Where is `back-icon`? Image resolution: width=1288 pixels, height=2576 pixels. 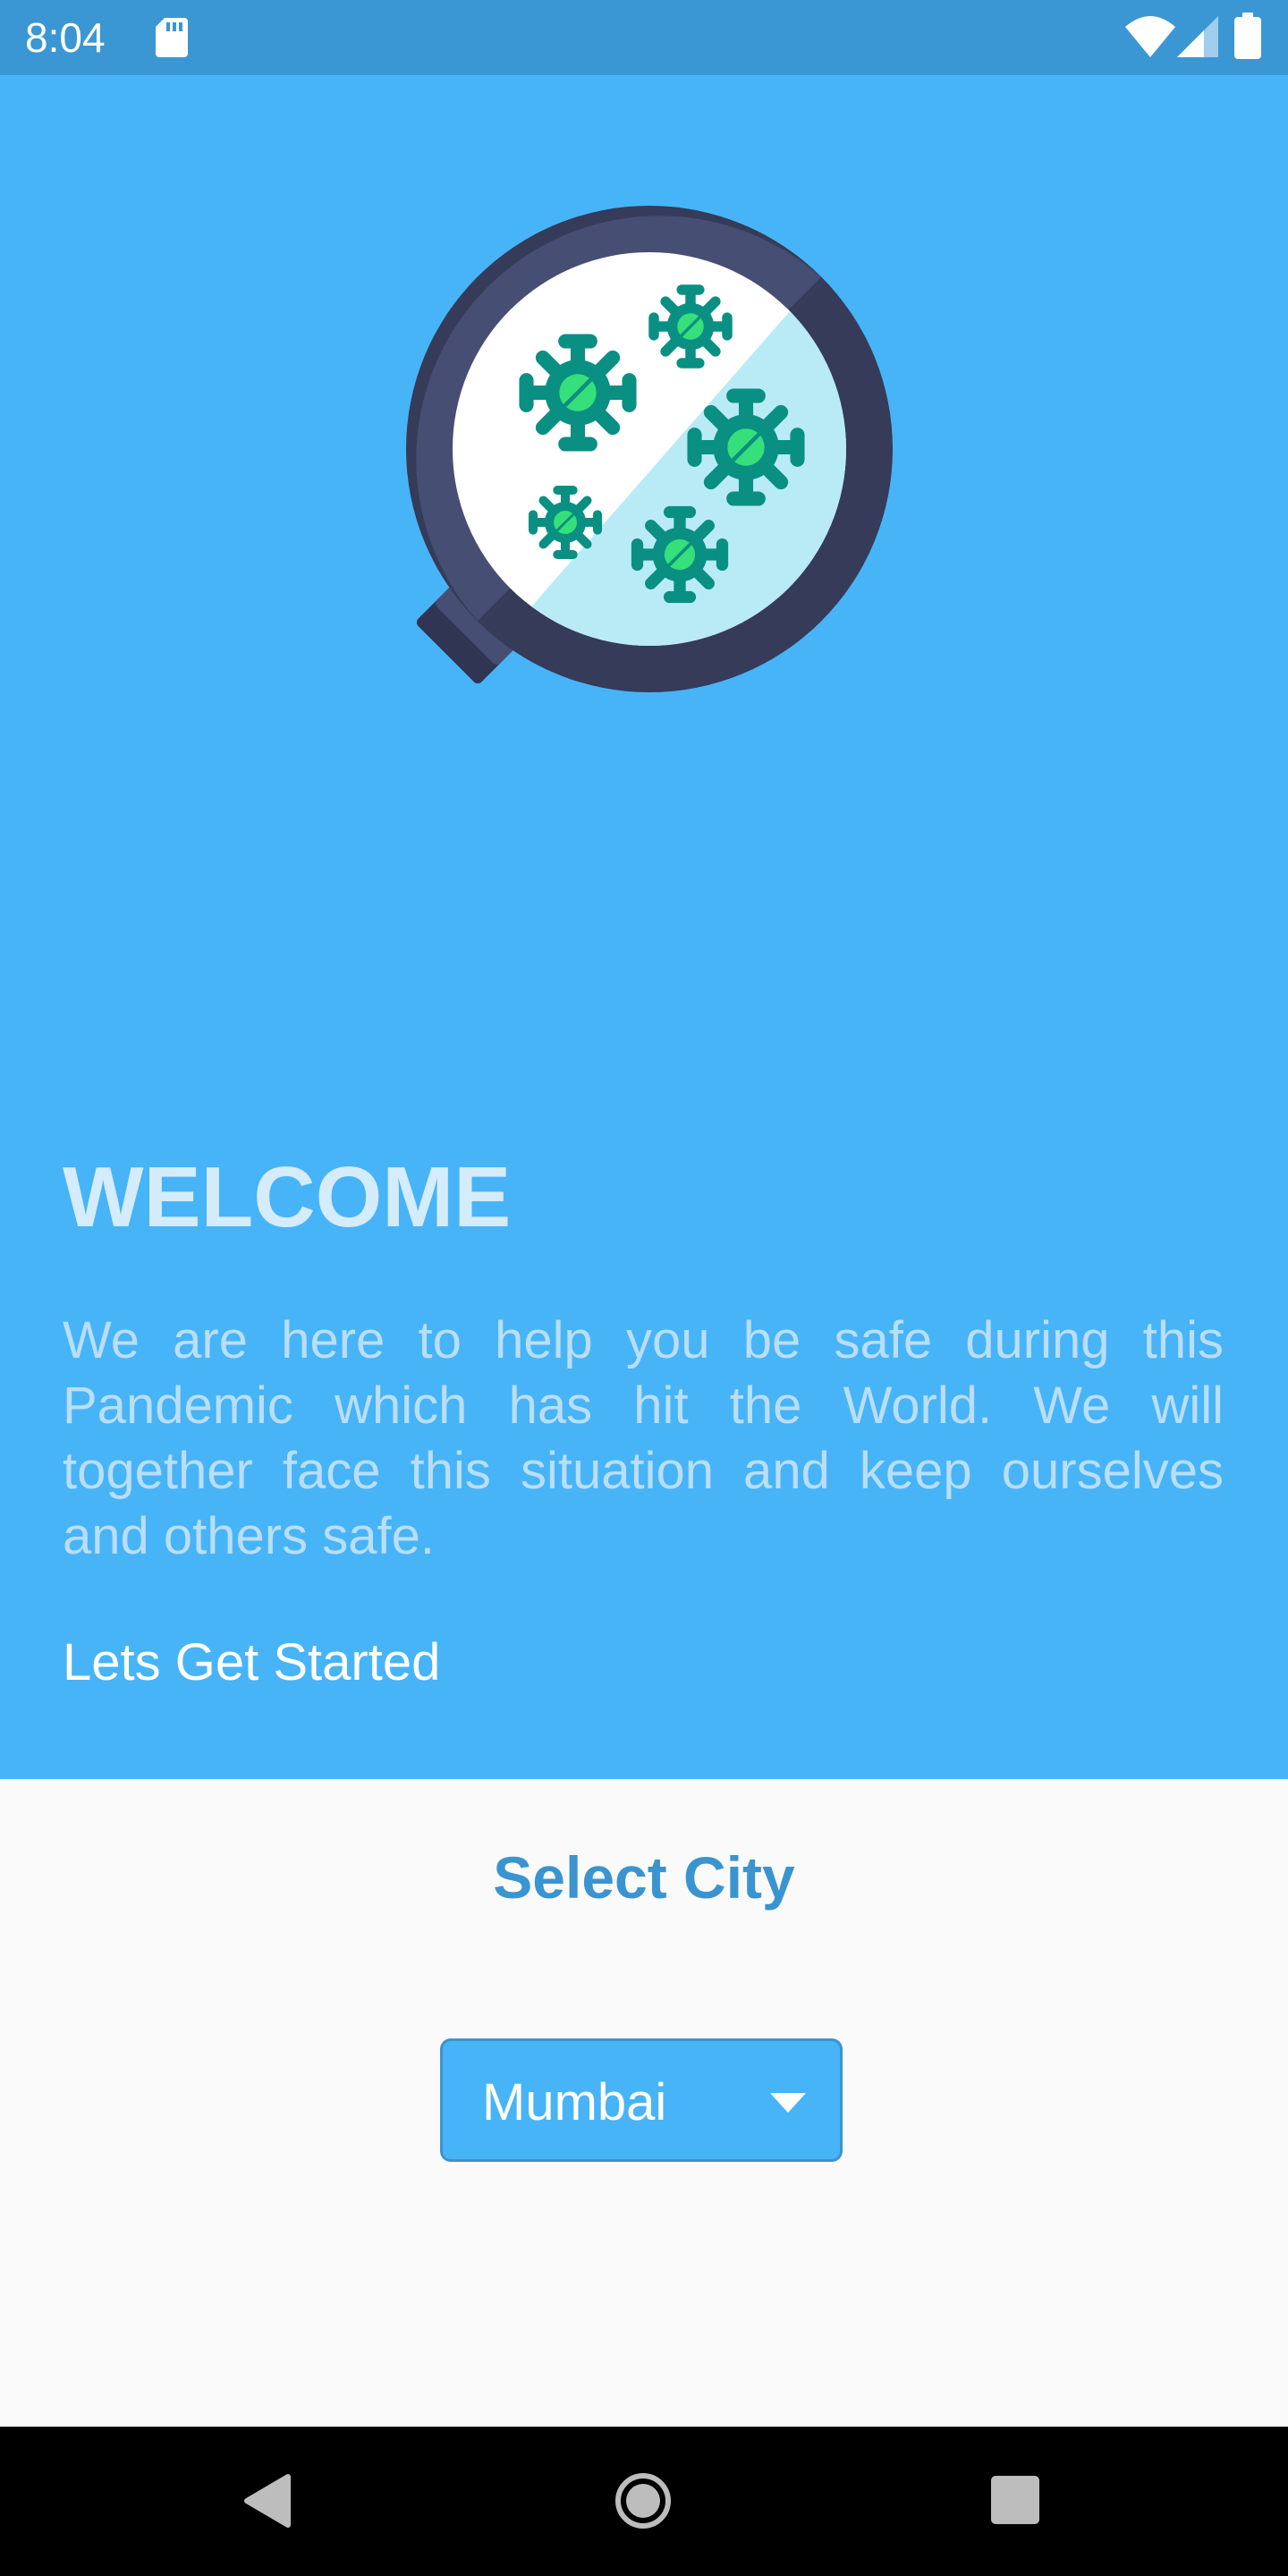
back-icon is located at coordinates (267, 2501).